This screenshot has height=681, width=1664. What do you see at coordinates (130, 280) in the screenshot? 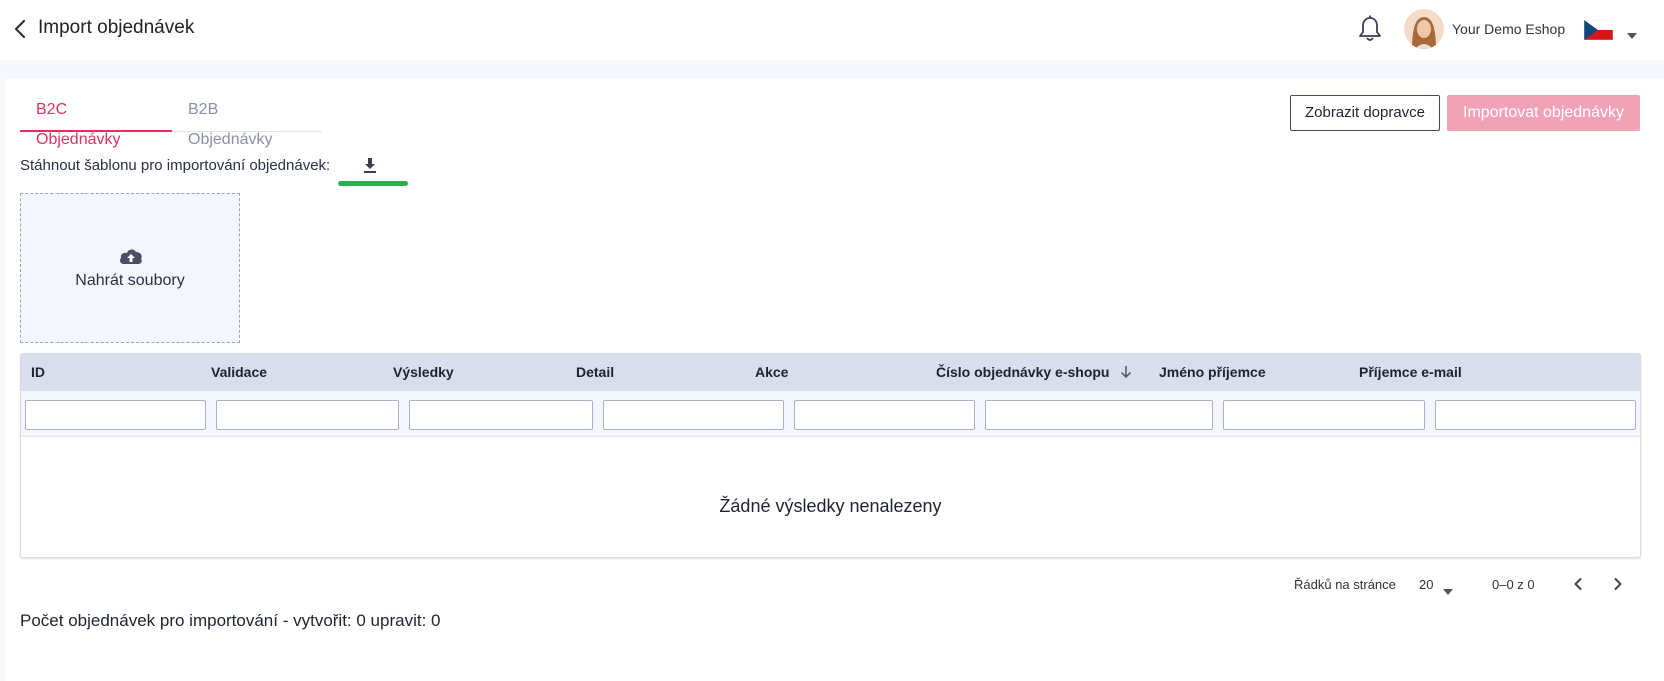
I see `upload-label: Nahrát soubory` at bounding box center [130, 280].